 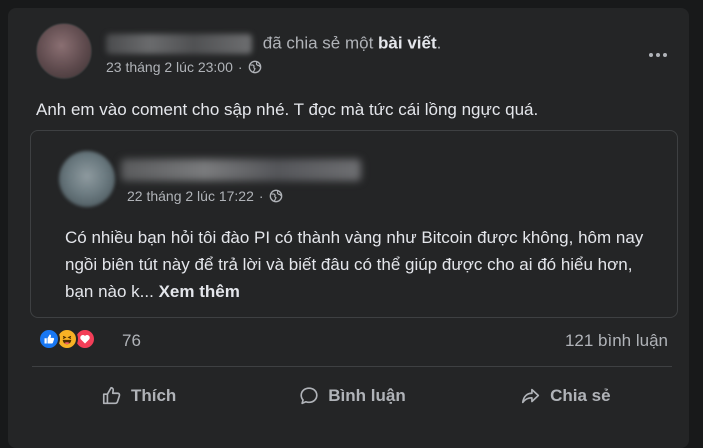 What do you see at coordinates (352, 366) in the screenshot?
I see `divider` at bounding box center [352, 366].